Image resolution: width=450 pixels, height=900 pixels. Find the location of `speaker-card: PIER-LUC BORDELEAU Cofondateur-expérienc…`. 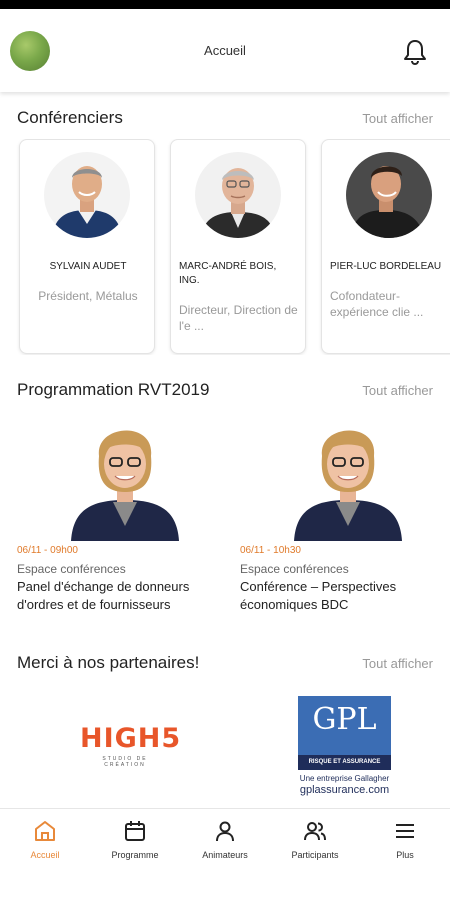

speaker-card: PIER-LUC BORDELEAU Cofondateur-expérienc… is located at coordinates (385, 246).